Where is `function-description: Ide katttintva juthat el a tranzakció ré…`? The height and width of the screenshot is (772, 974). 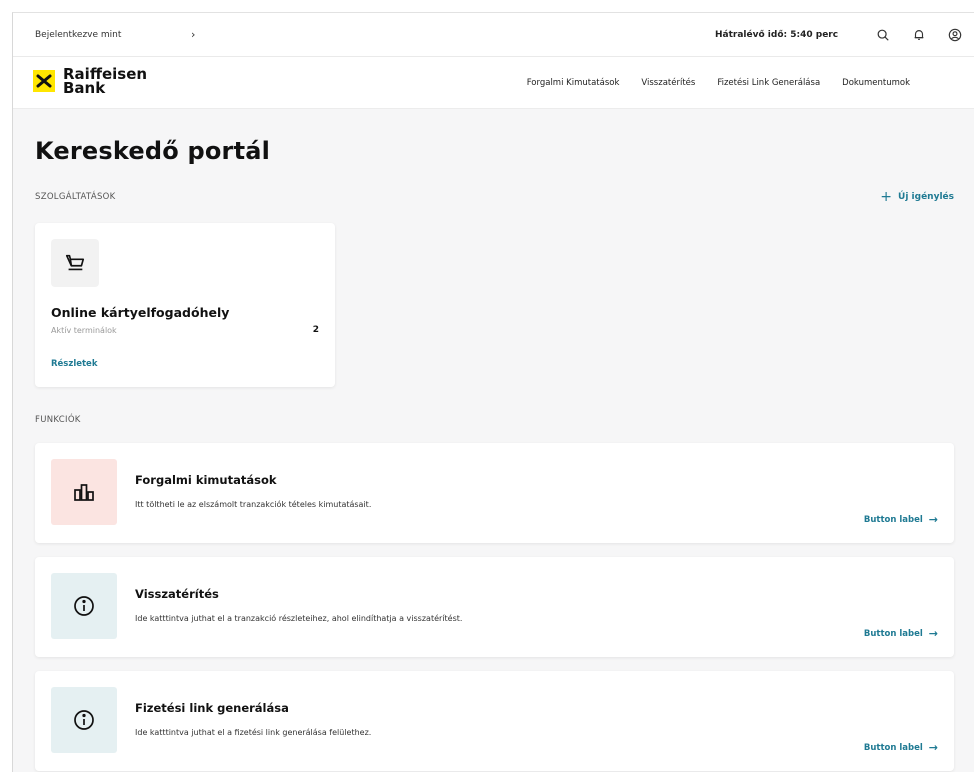
function-description: Ide katttintva juthat el a tranzakció ré… is located at coordinates (299, 618).